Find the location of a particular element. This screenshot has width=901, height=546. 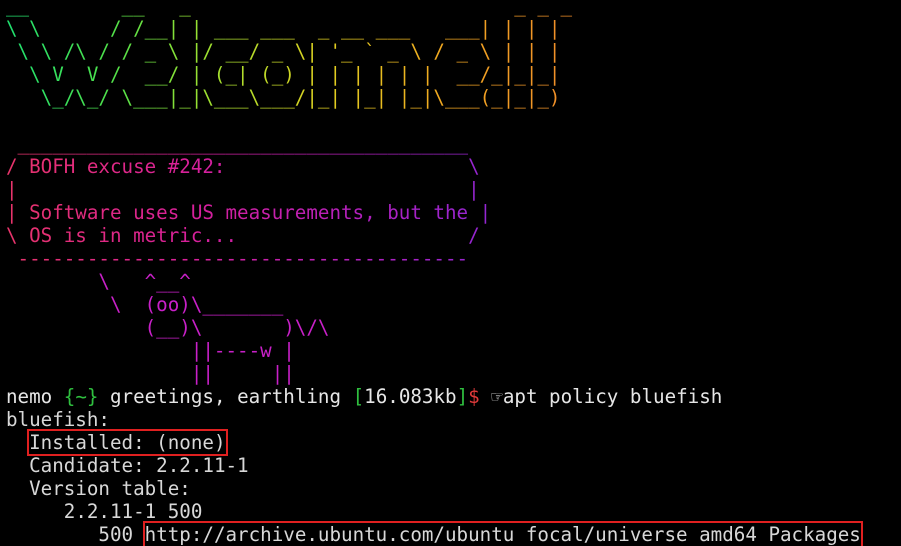

bubble-line: _______________________________________ is located at coordinates (266, 143).